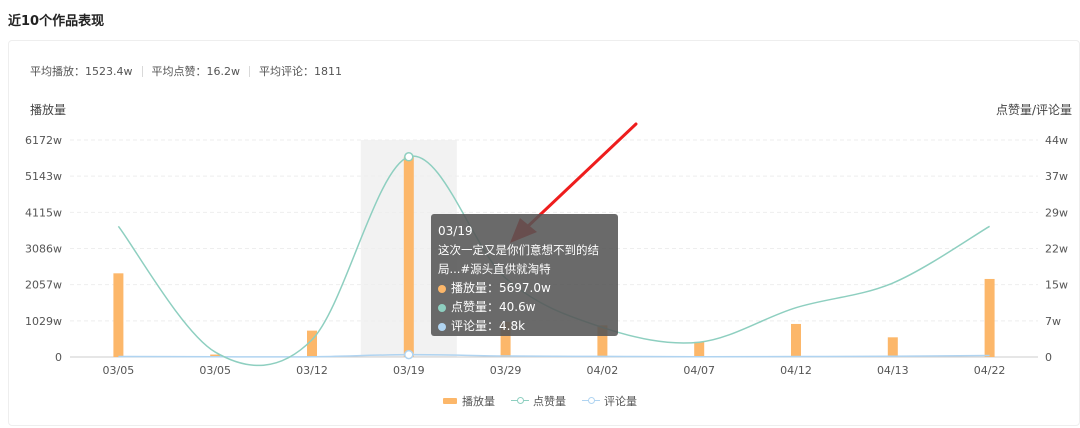  Describe the element at coordinates (1056, 212) in the screenshot. I see `right-tick-label: 29w` at that location.